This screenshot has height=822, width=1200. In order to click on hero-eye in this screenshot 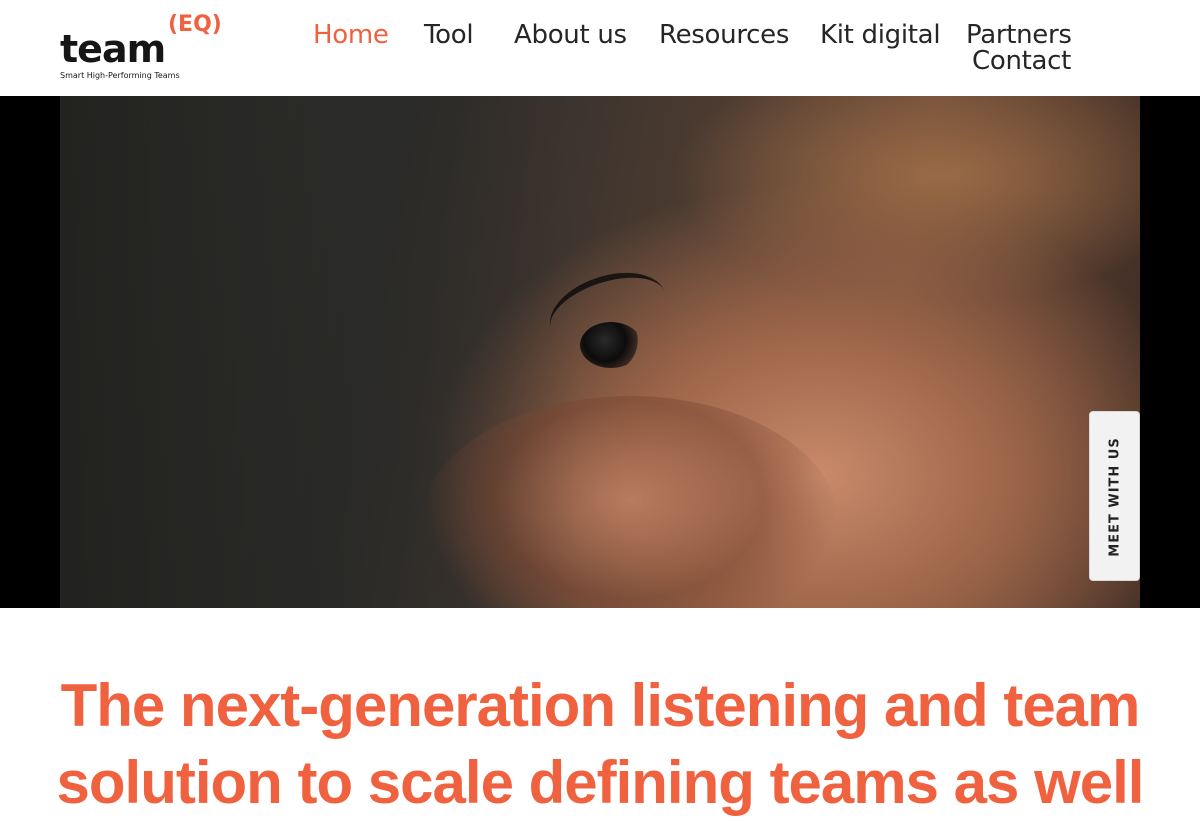, I will do `click(611, 345)`.